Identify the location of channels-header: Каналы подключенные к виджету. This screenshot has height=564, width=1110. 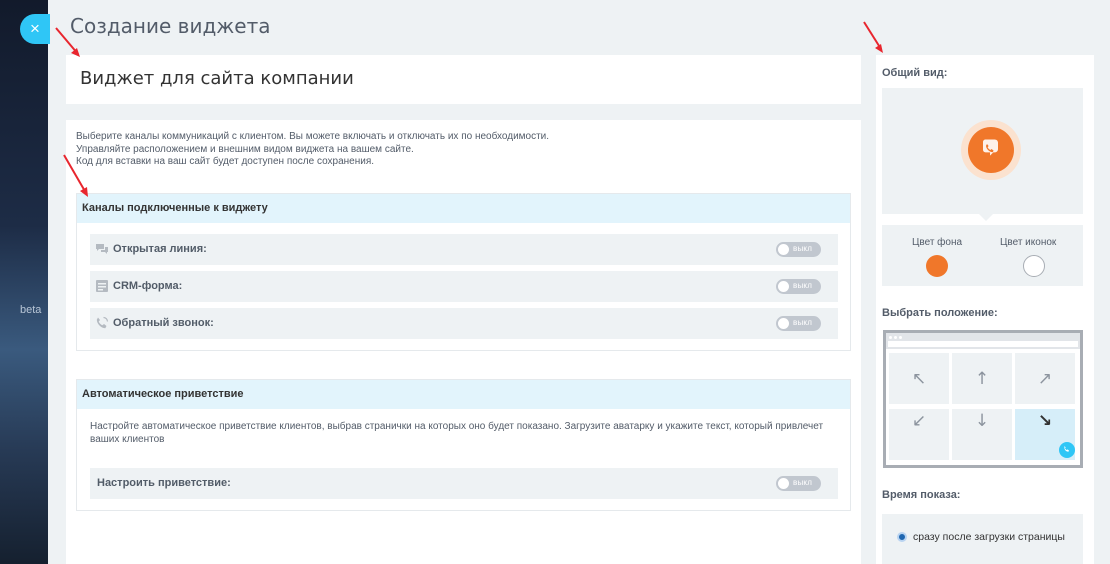
(463, 208).